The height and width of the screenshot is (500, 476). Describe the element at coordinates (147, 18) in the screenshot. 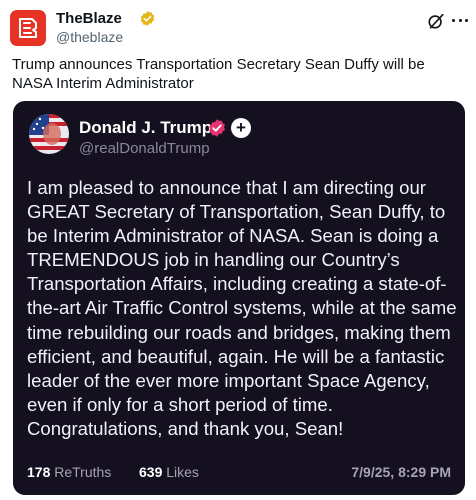

I see `verified-gold-badge-icon` at that location.